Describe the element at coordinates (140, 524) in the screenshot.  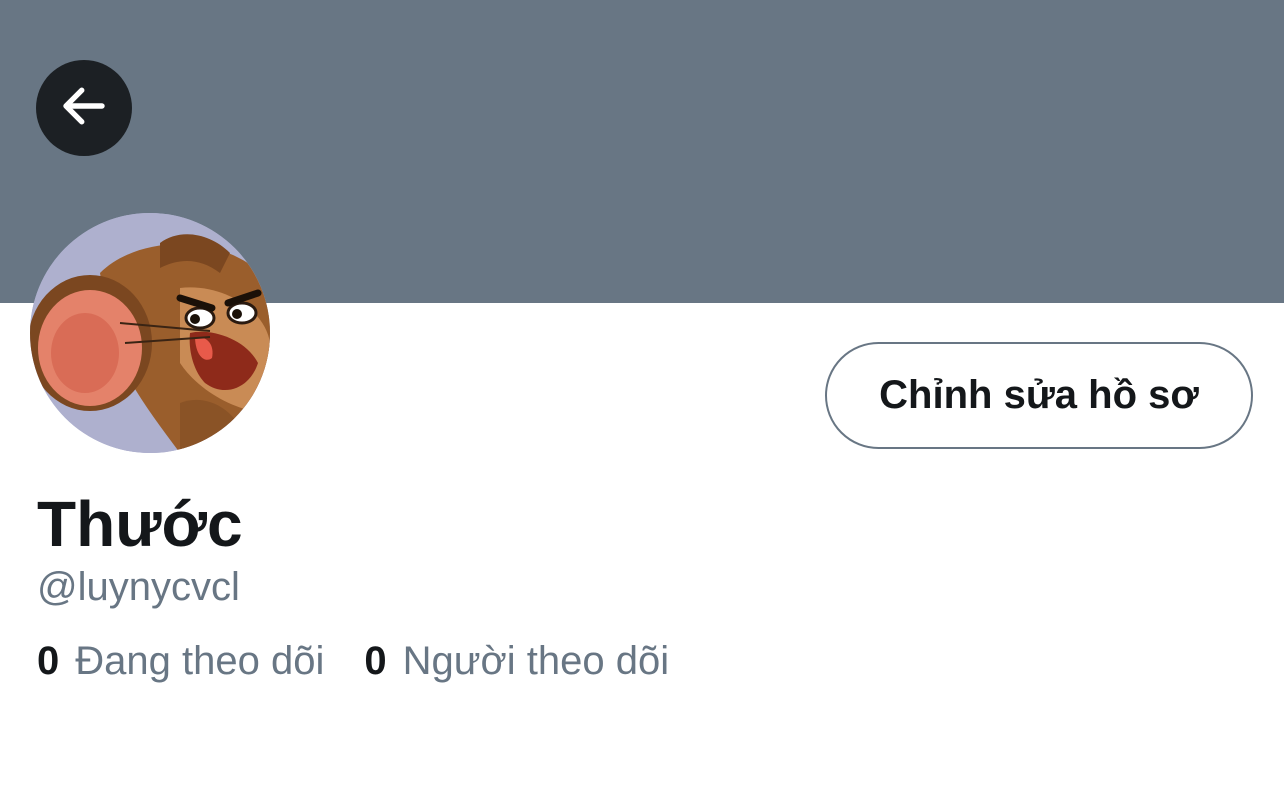
I see `display-name: Thước` at that location.